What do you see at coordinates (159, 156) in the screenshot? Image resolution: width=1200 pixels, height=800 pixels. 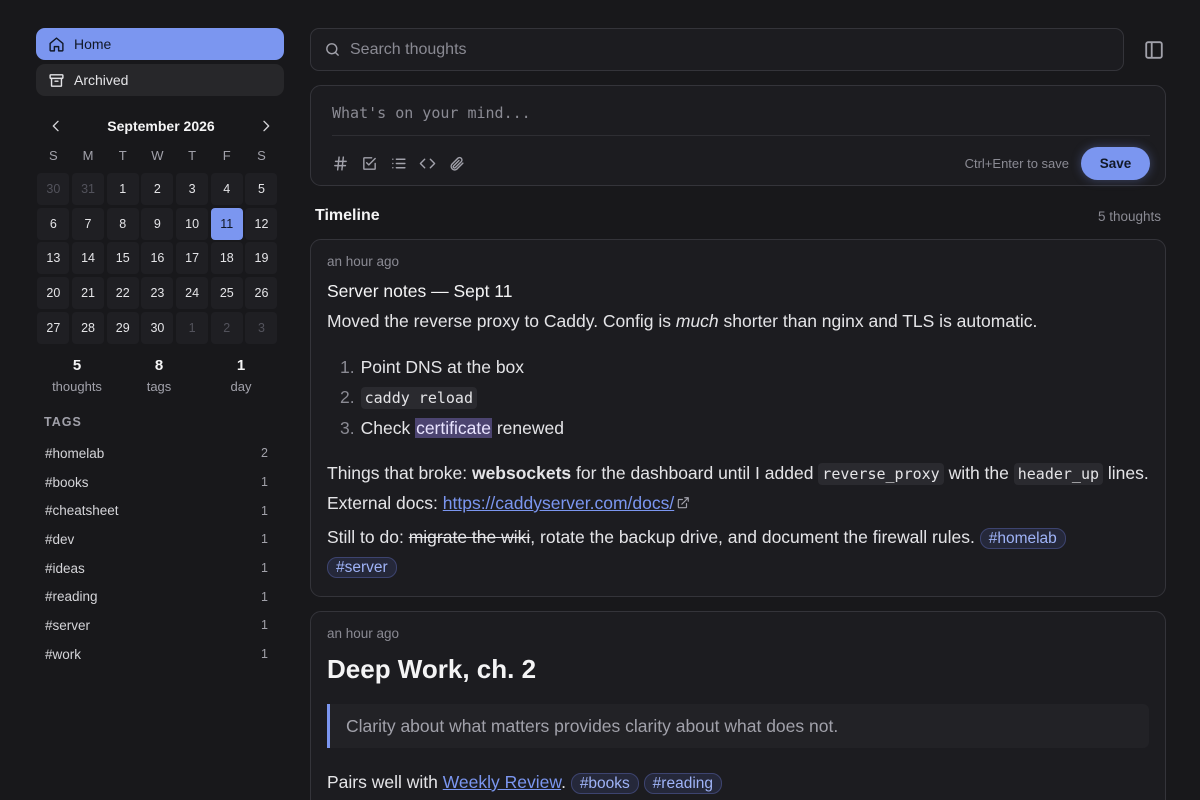 I see `calendar-weekdays: SMTWTFS` at bounding box center [159, 156].